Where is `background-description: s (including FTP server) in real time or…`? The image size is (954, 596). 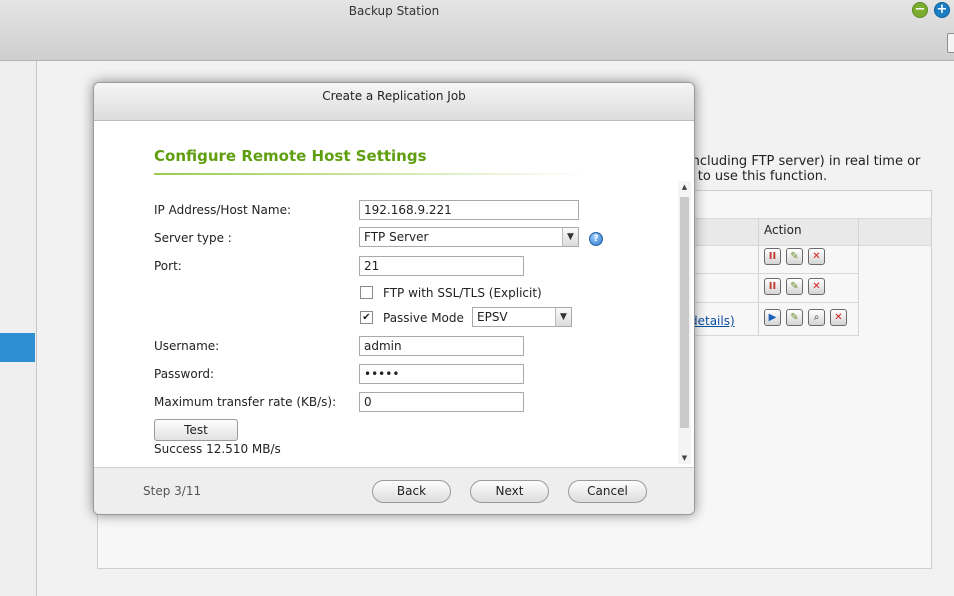
background-description: s (including FTP server) in real time or… is located at coordinates (812, 169).